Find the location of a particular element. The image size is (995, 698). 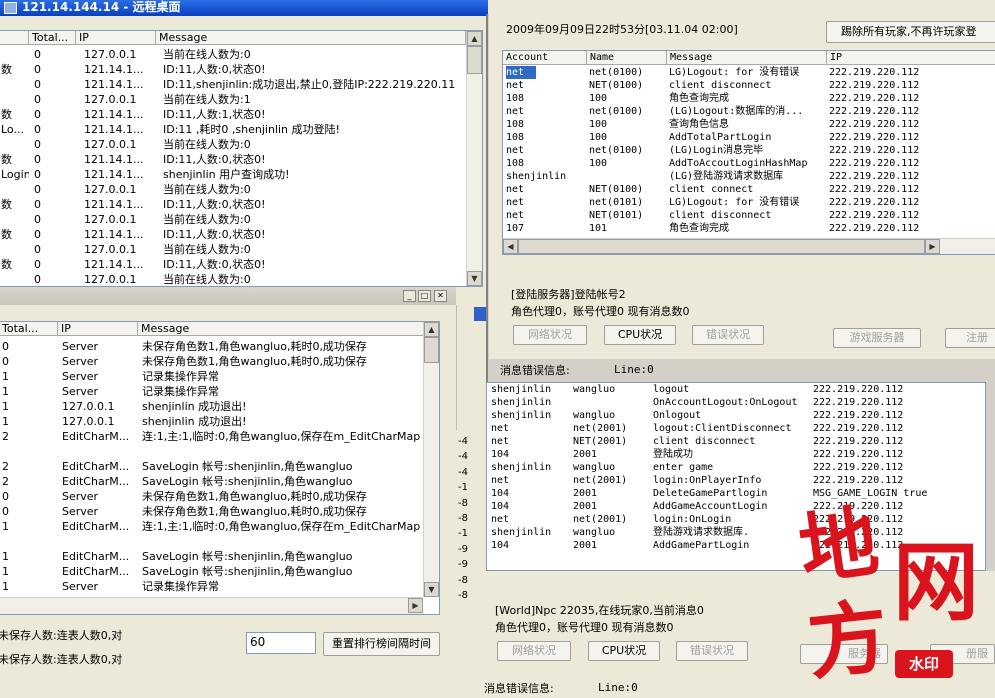

reset-interval-button: 重置排行榜间隔时间 is located at coordinates (381, 644).